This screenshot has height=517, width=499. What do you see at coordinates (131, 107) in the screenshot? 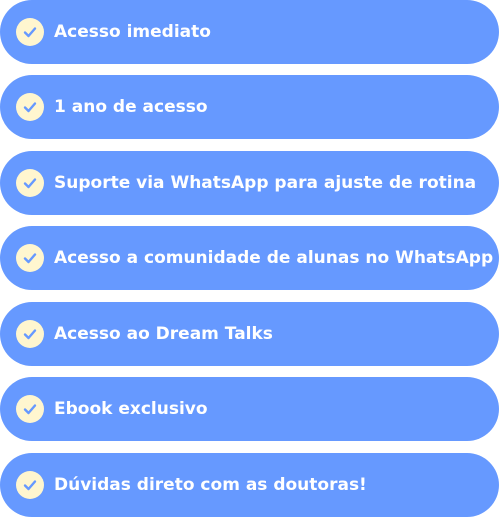
I see `benefit-label: 1 ano de acesso` at bounding box center [131, 107].